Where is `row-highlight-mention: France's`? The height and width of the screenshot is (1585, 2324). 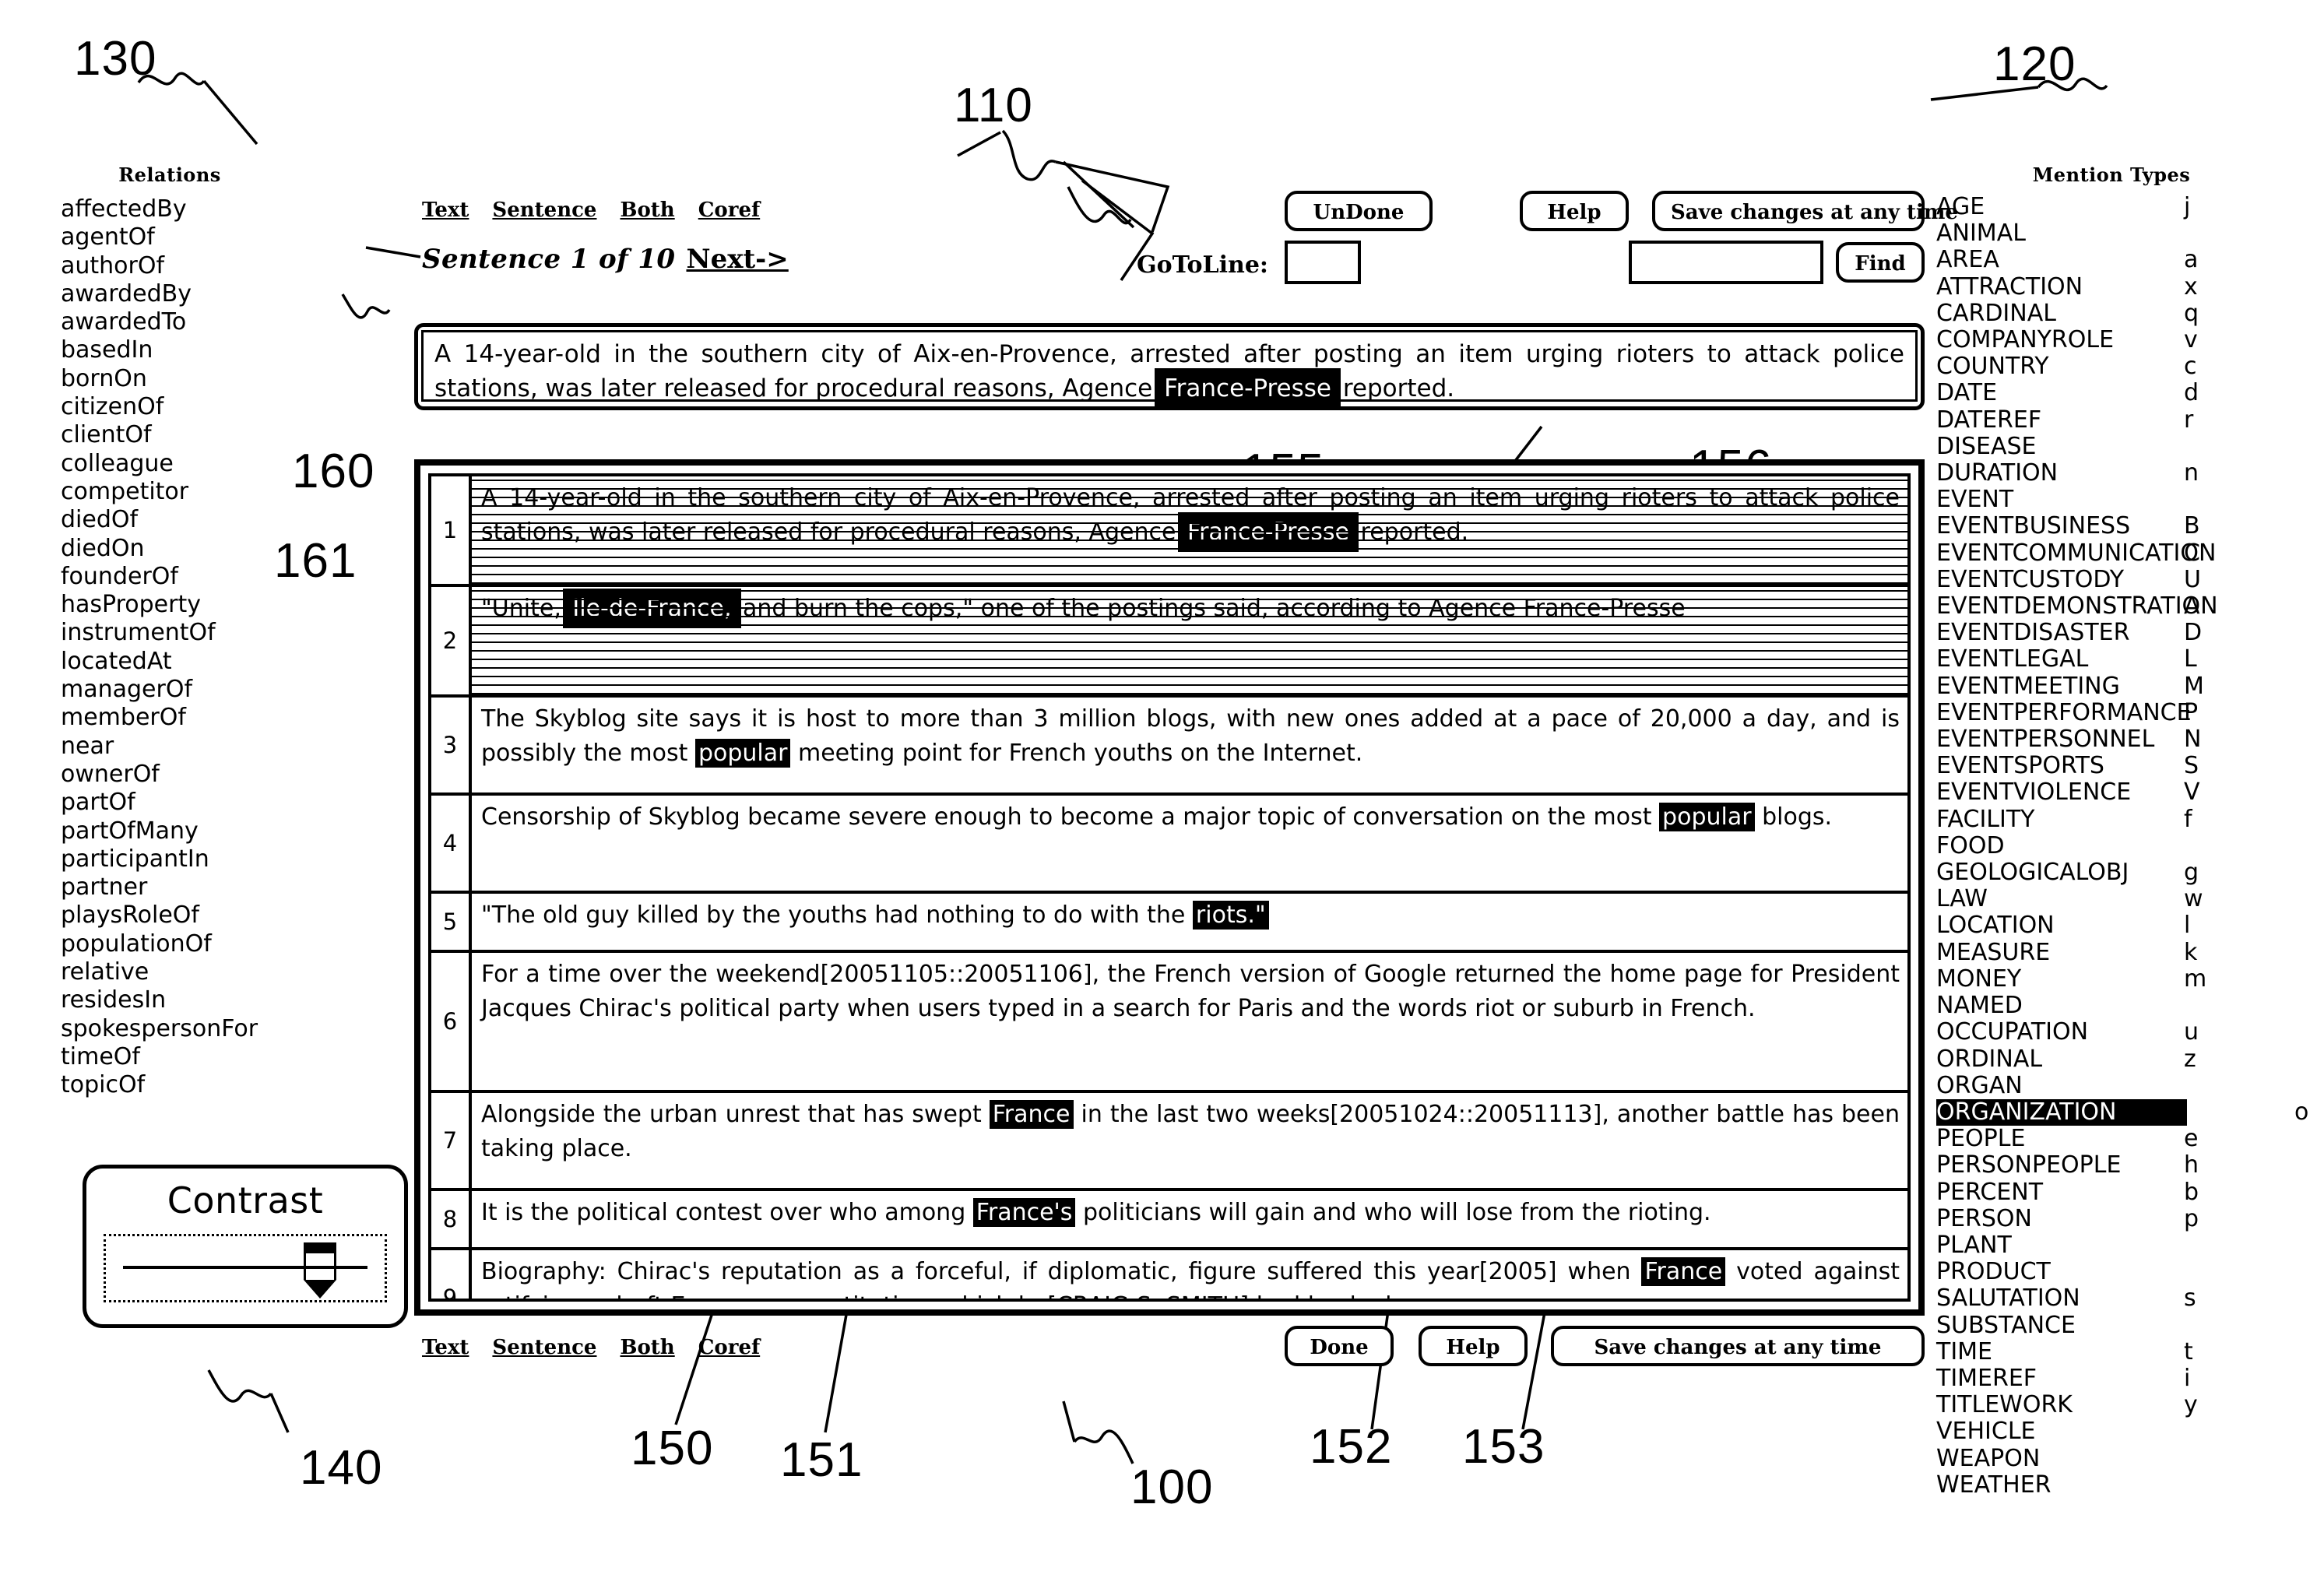
row-highlight-mention: France's is located at coordinates (1024, 1212).